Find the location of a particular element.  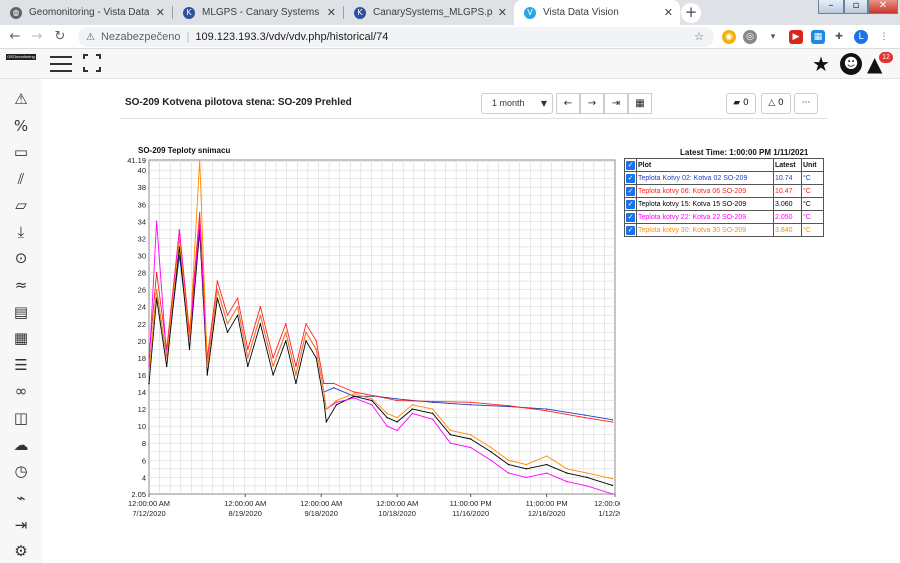

y-tick-label: 6 is located at coordinates (144, 460).